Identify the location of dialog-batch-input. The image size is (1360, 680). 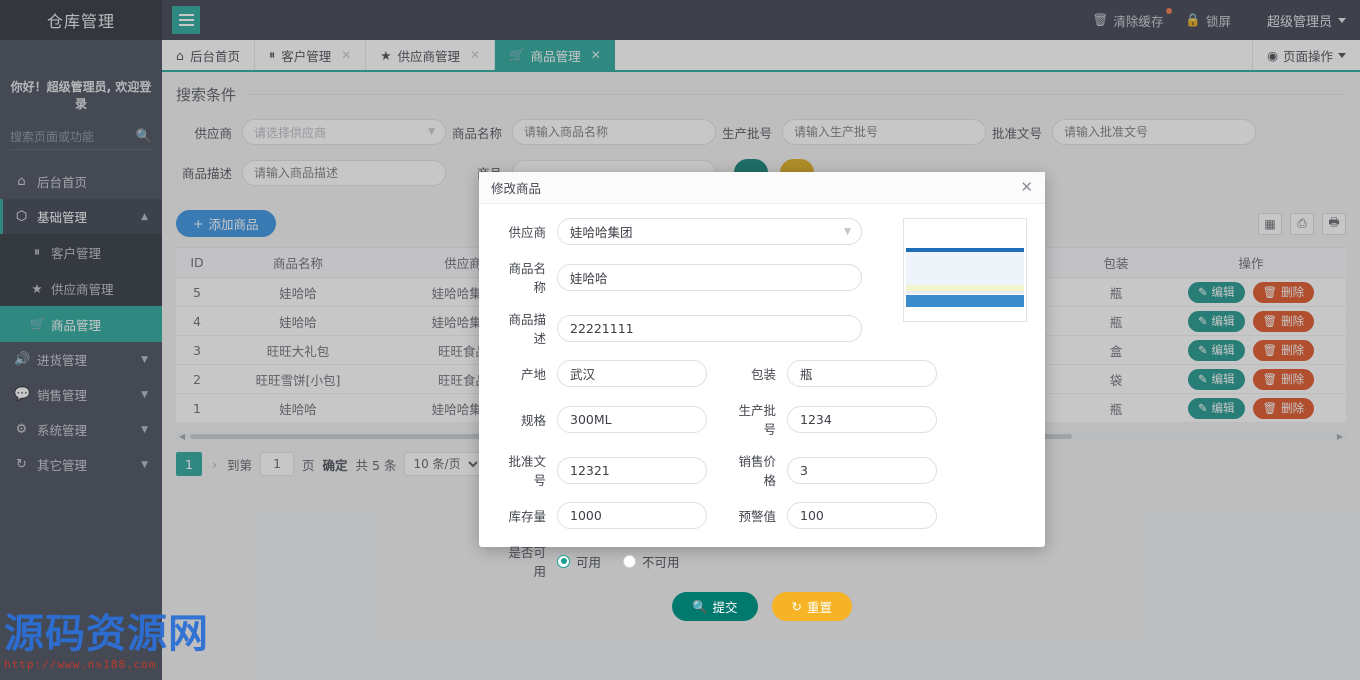
(862, 419).